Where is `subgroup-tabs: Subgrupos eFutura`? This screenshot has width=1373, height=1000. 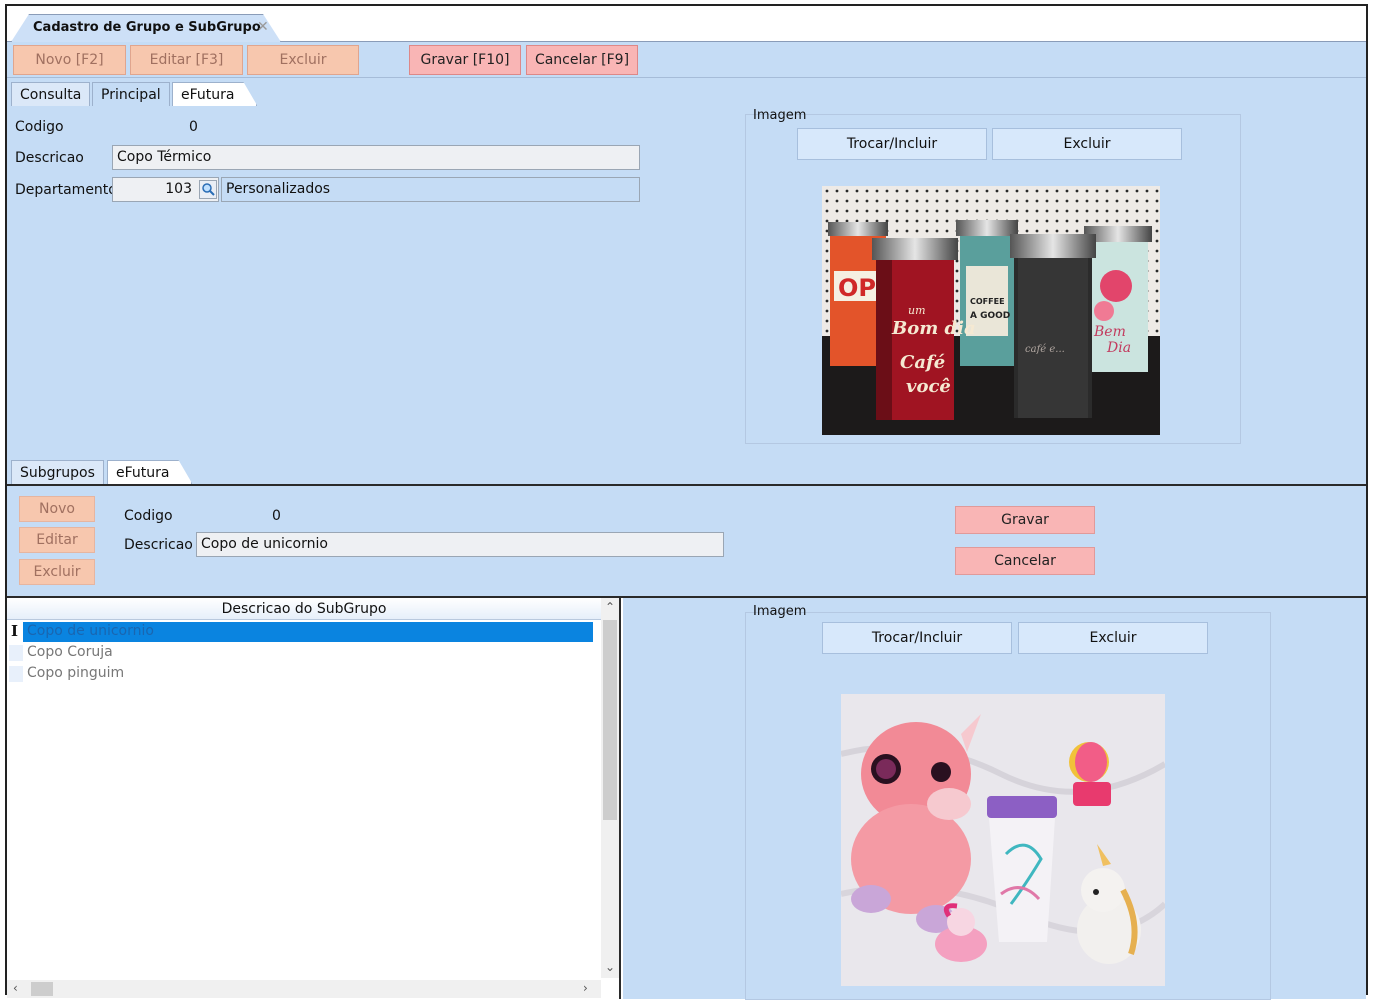 subgroup-tabs: Subgrupos eFutura is located at coordinates (111, 472).